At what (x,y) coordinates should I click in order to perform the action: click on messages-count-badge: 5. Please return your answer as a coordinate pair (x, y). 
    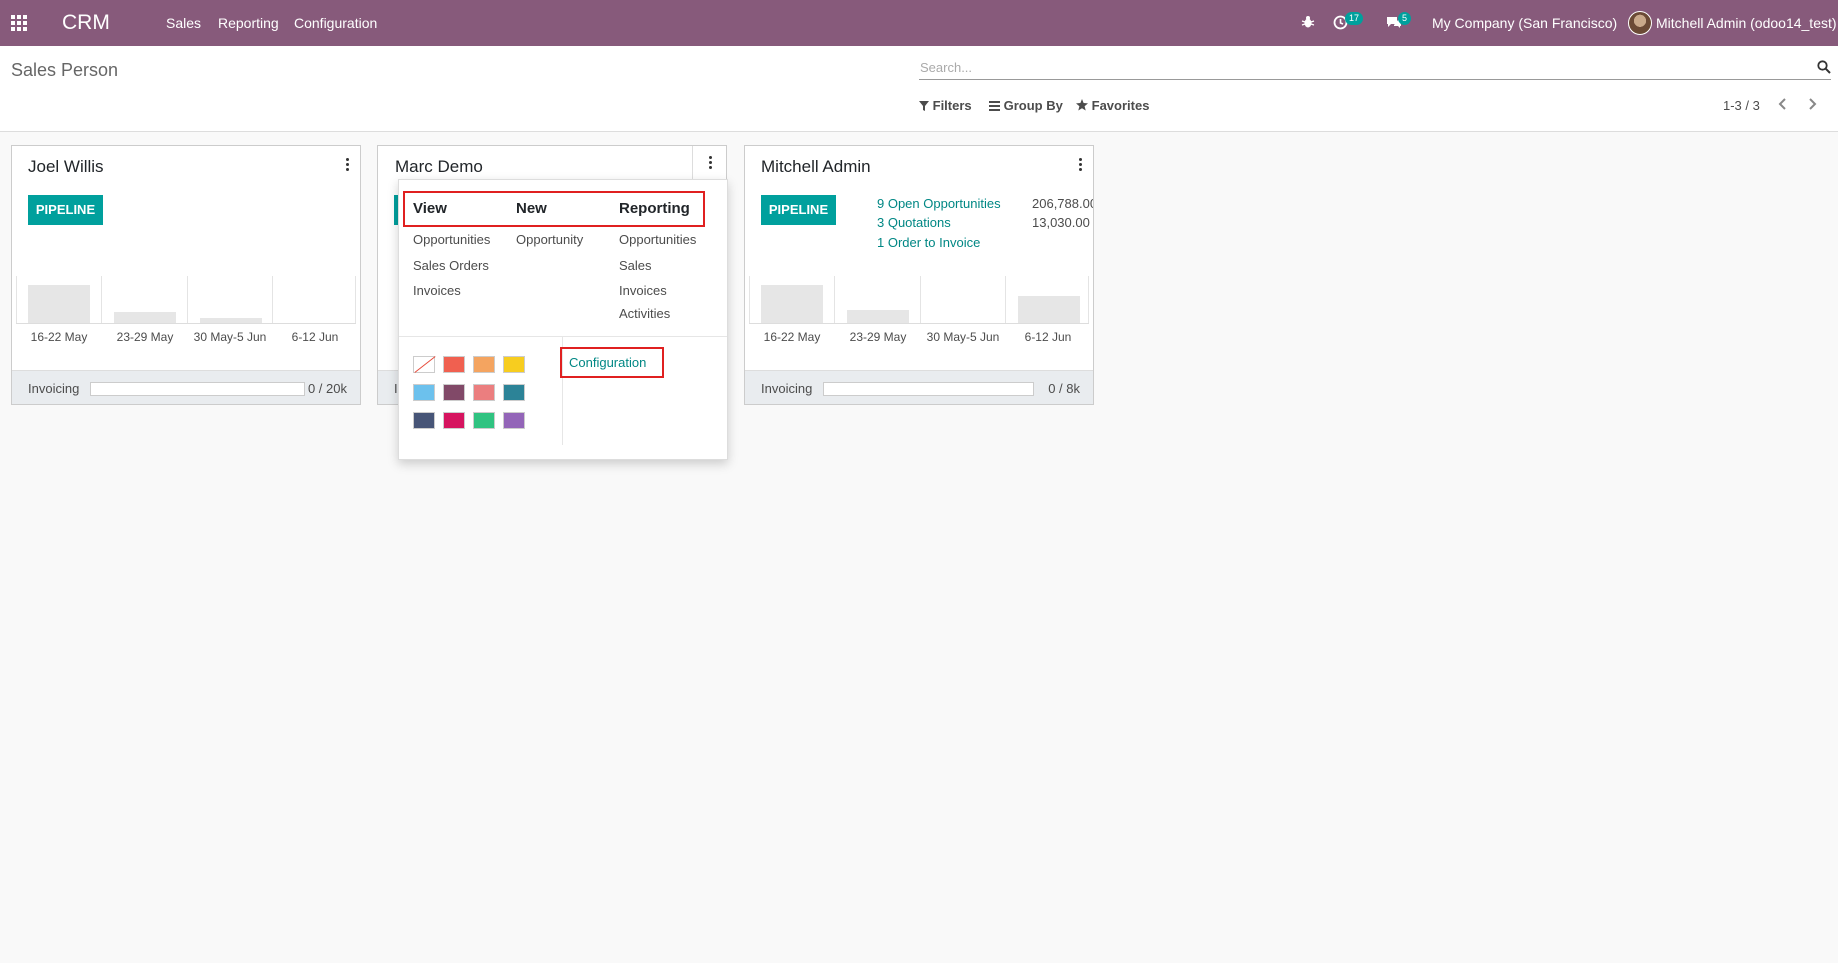
    Looking at the image, I should click on (1405, 18).